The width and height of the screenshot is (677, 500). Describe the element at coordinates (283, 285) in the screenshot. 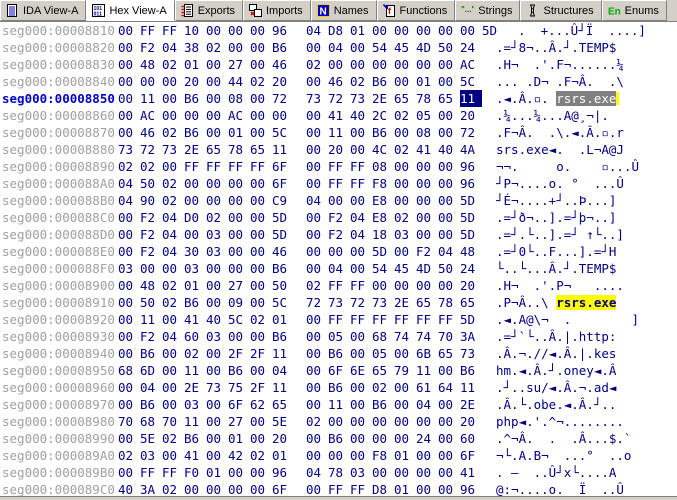

I see `hex-byte: 50` at that location.